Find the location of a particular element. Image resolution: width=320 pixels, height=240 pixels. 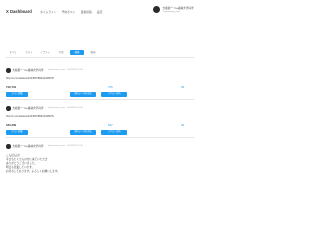

user-menu: 大和屋ー 'm+森林大学円寺' @yamatoya_mori is located at coordinates (173, 9).